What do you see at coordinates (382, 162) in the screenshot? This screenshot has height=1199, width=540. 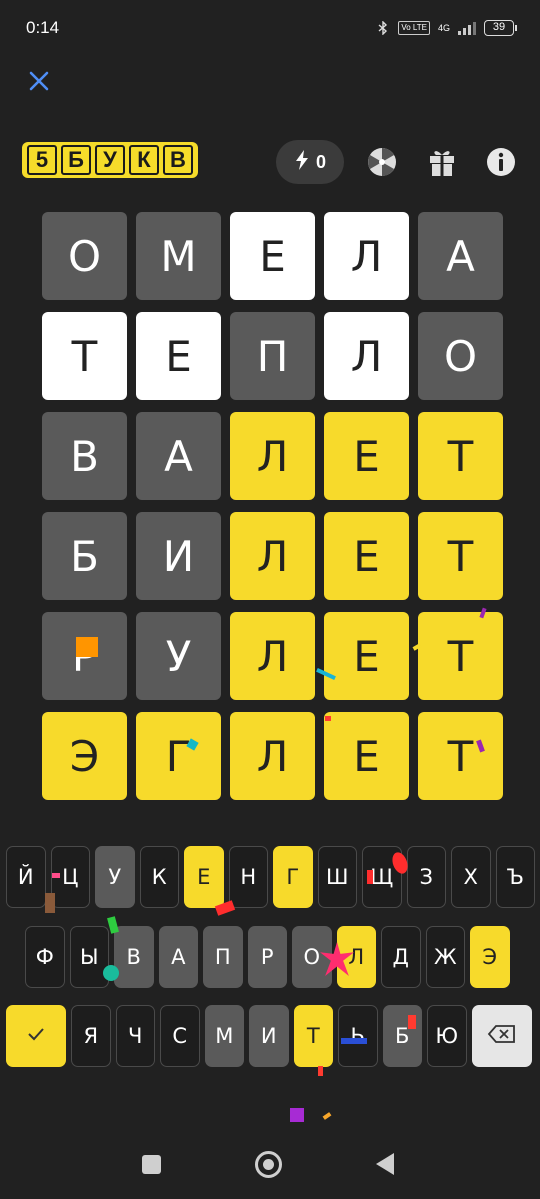 I see `fortune-wheel-icon` at bounding box center [382, 162].